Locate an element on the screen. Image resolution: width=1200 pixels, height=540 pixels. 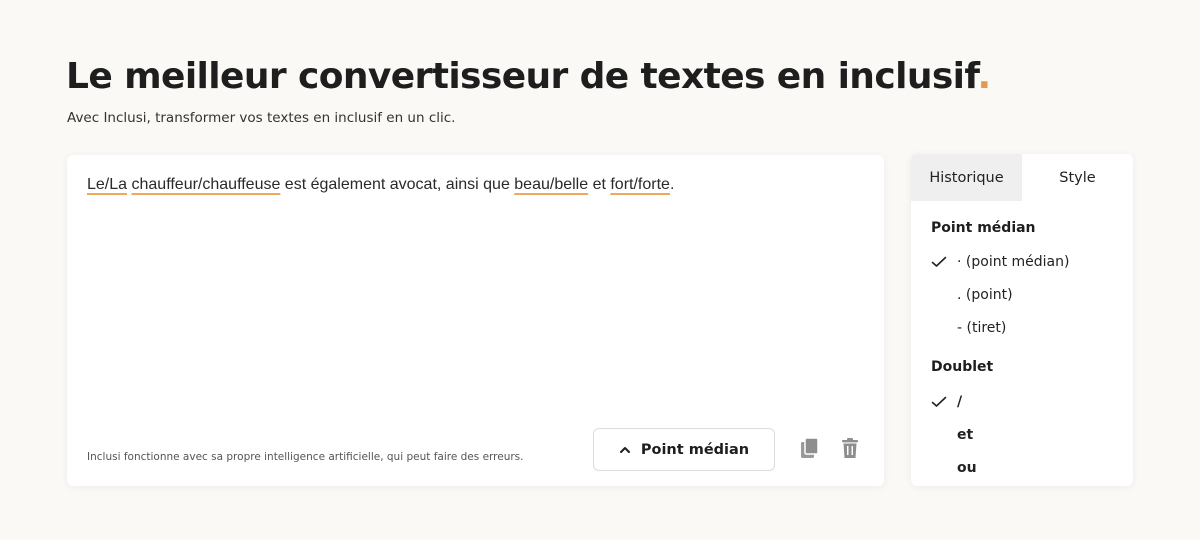
section-title-doublet: Doublet is located at coordinates (962, 367).